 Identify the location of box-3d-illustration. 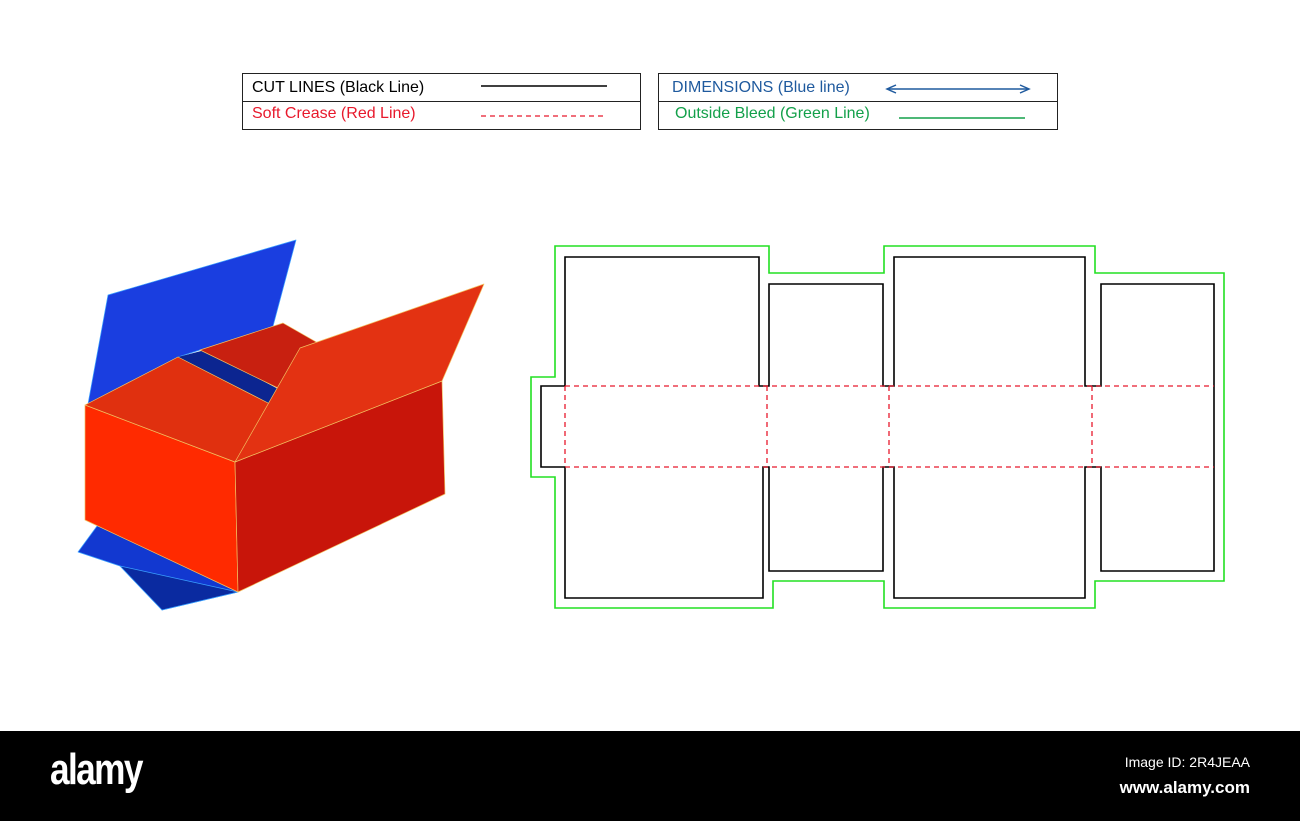
(281, 425).